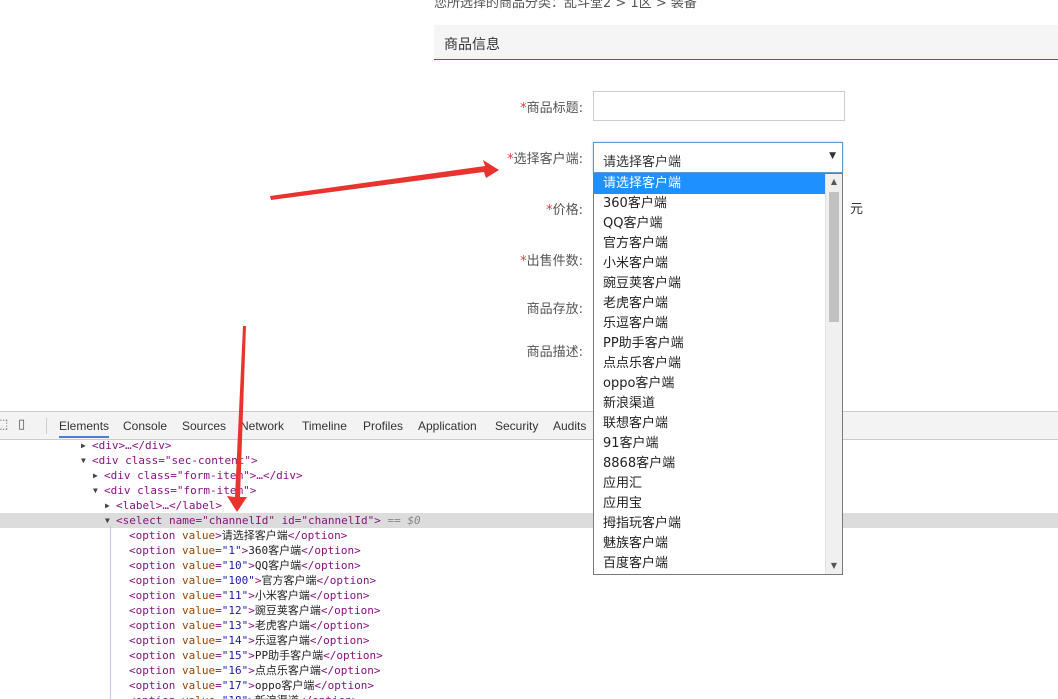 Image resolution: width=1058 pixels, height=699 pixels. I want to click on annotation-arrows, so click(363, 336).